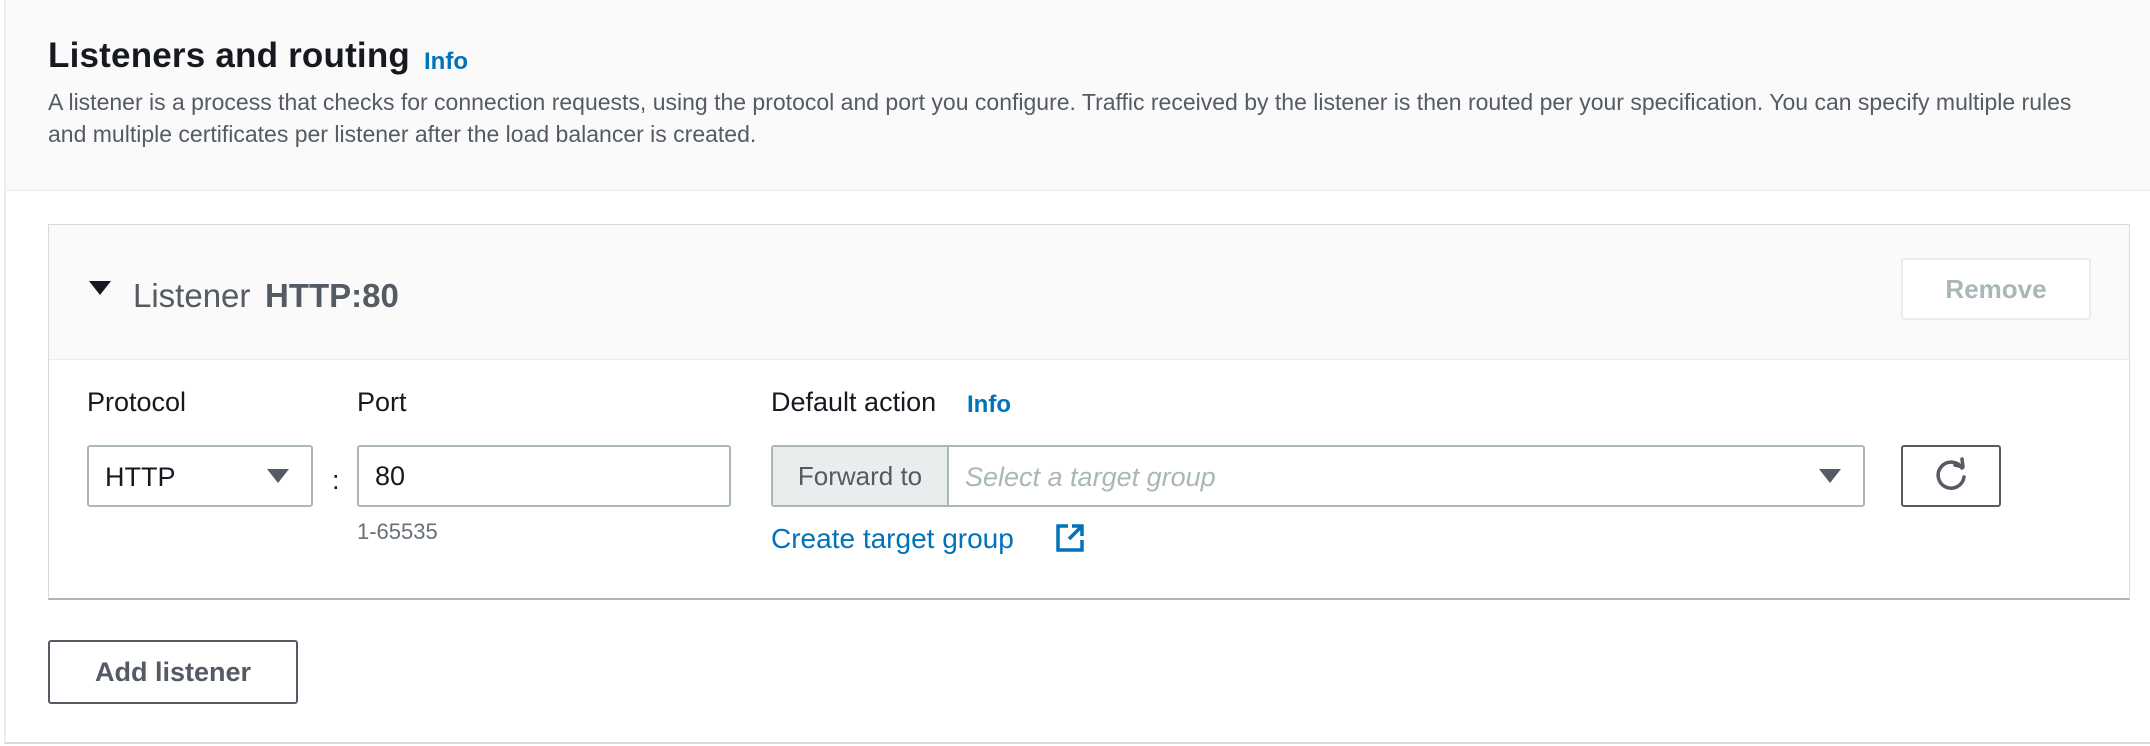 The image size is (2150, 746). I want to click on port-input, so click(544, 476).